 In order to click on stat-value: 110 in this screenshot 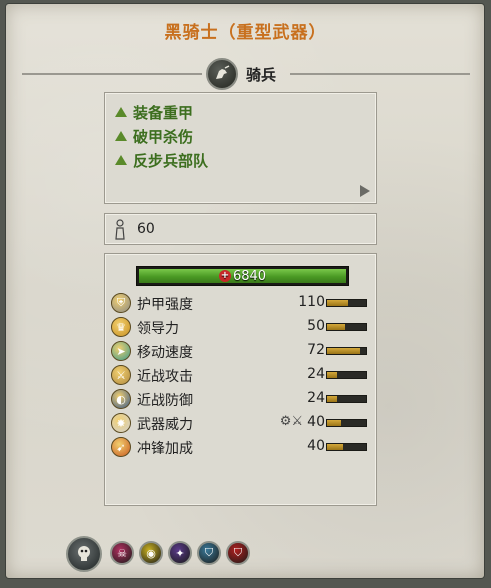, I will do `click(311, 302)`.